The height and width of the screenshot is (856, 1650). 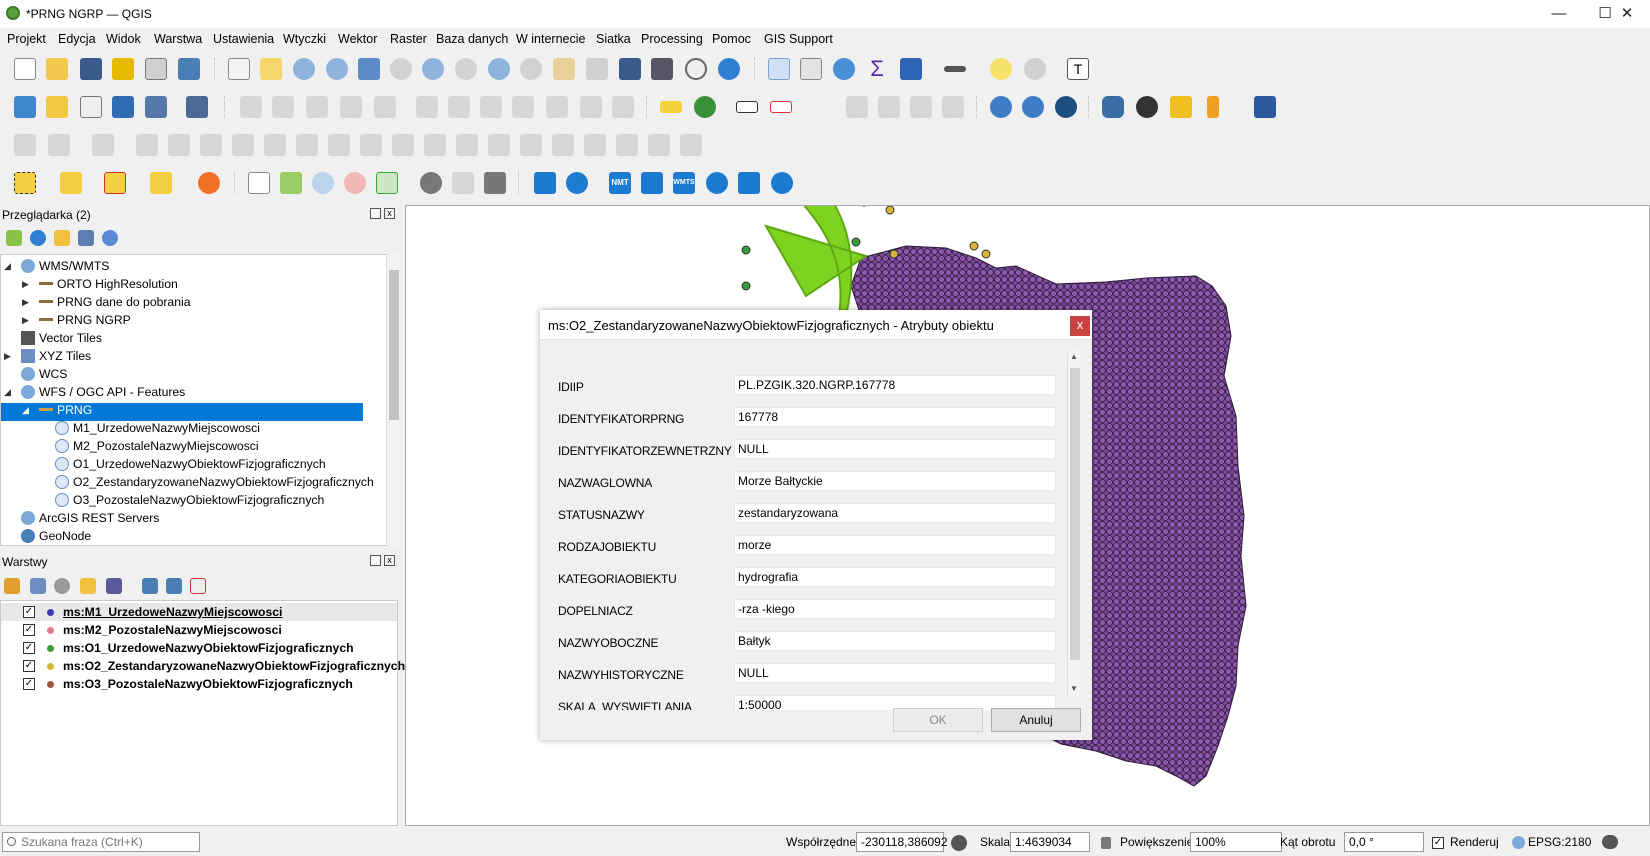 I want to click on map-tips-icon, so click(x=1001, y=69).